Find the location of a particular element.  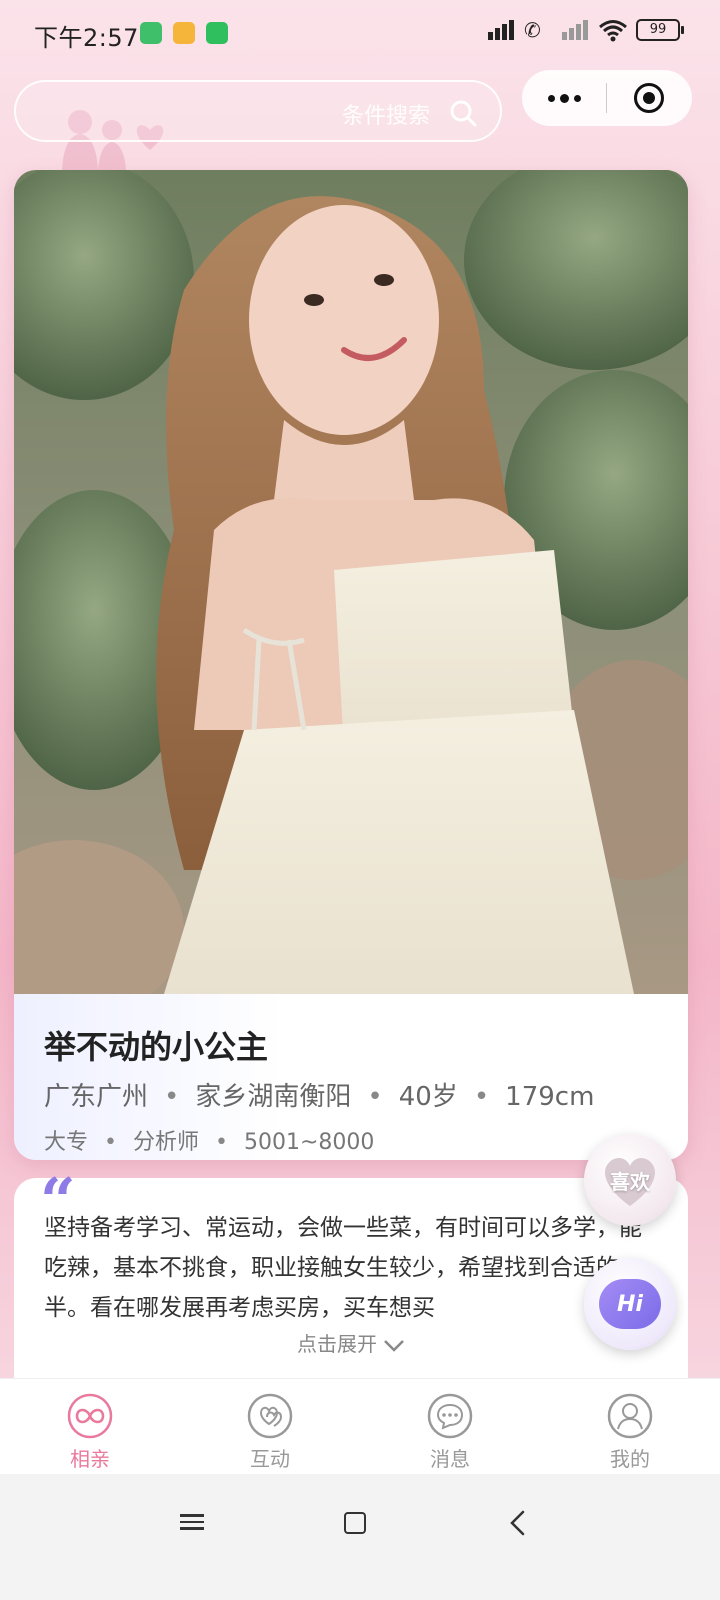

search-input: 条件搜索 is located at coordinates (258, 111).